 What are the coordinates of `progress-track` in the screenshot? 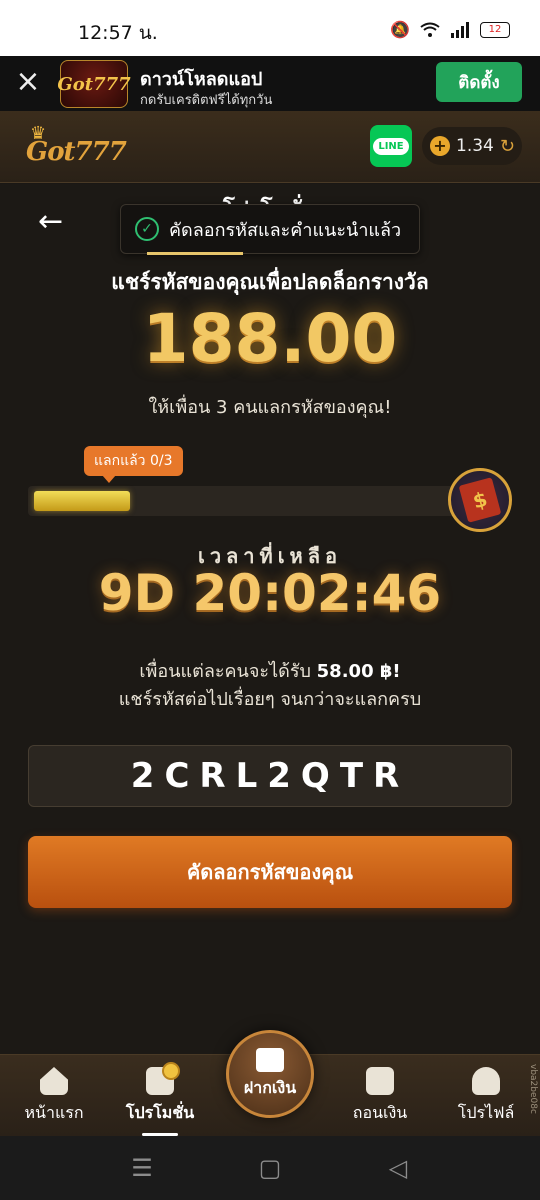 It's located at (253, 501).